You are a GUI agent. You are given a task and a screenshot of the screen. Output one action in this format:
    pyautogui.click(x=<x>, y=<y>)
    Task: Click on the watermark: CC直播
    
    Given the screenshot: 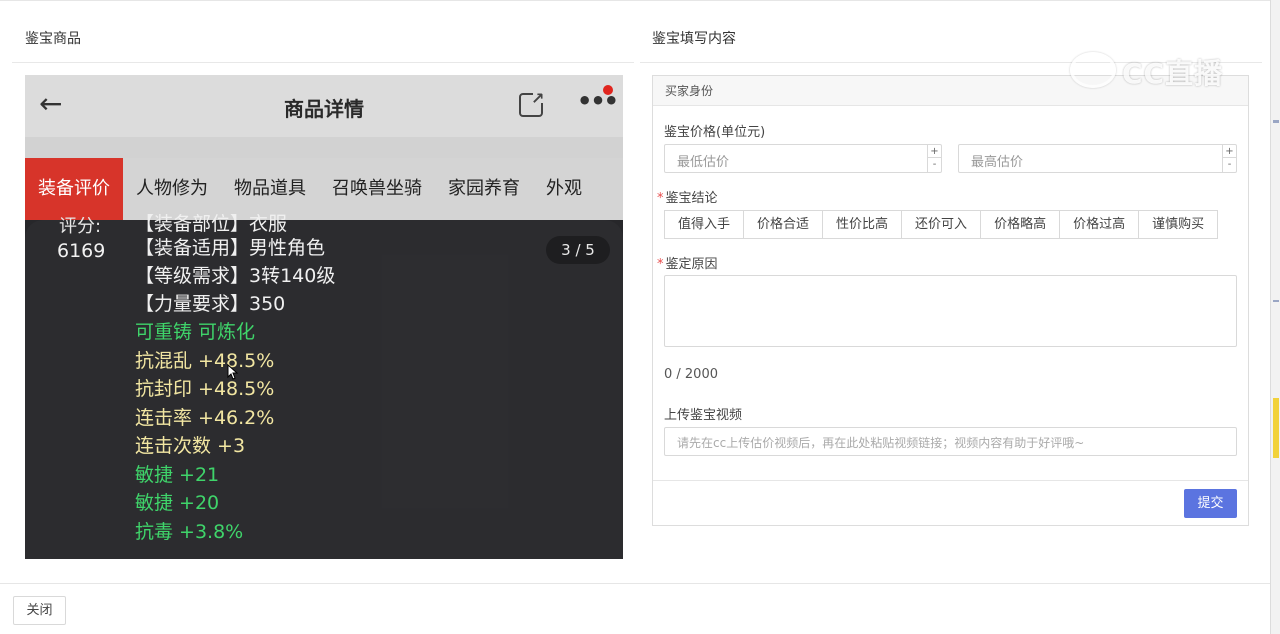 What is the action you would take?
    pyautogui.click(x=1156, y=70)
    